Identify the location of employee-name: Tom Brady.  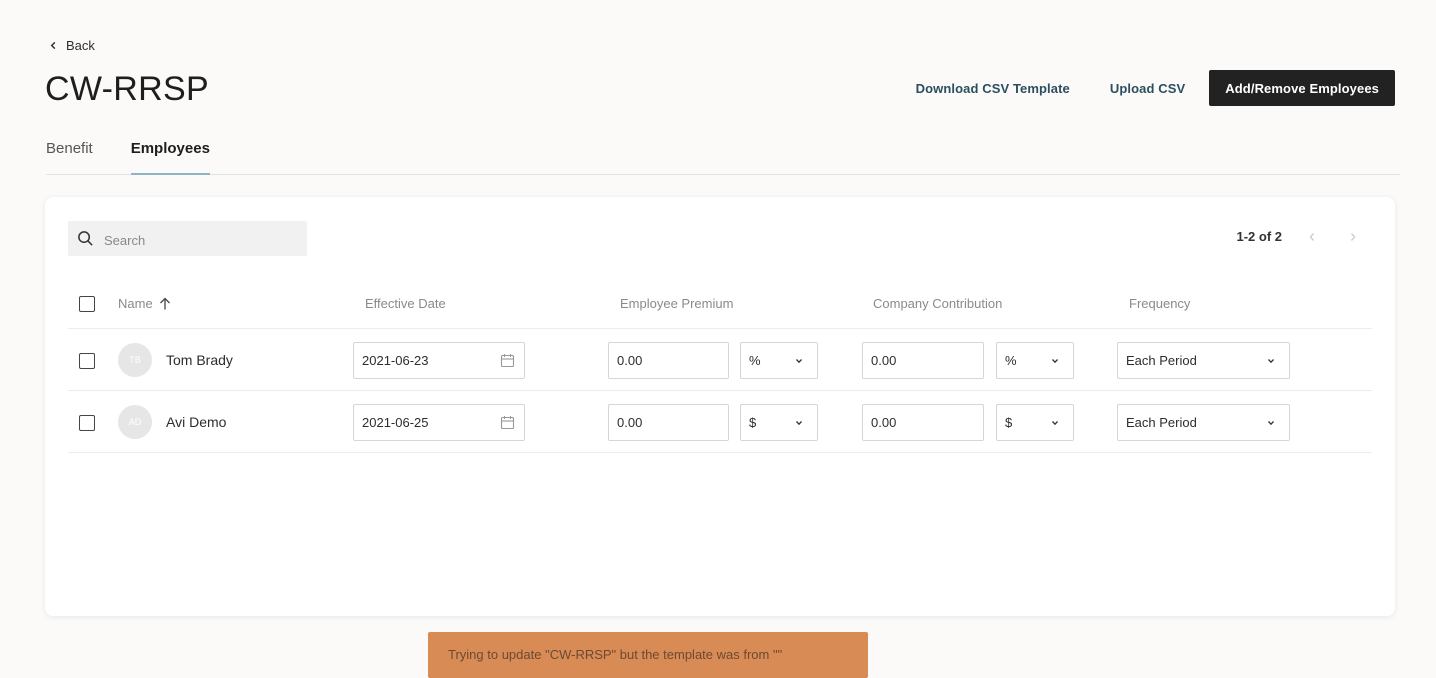
(199, 360).